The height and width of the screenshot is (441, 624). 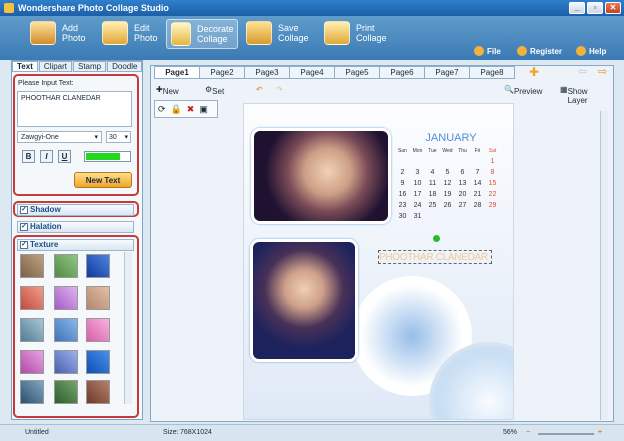 I want to click on halation-section: ✓ Halation, so click(x=75, y=227).